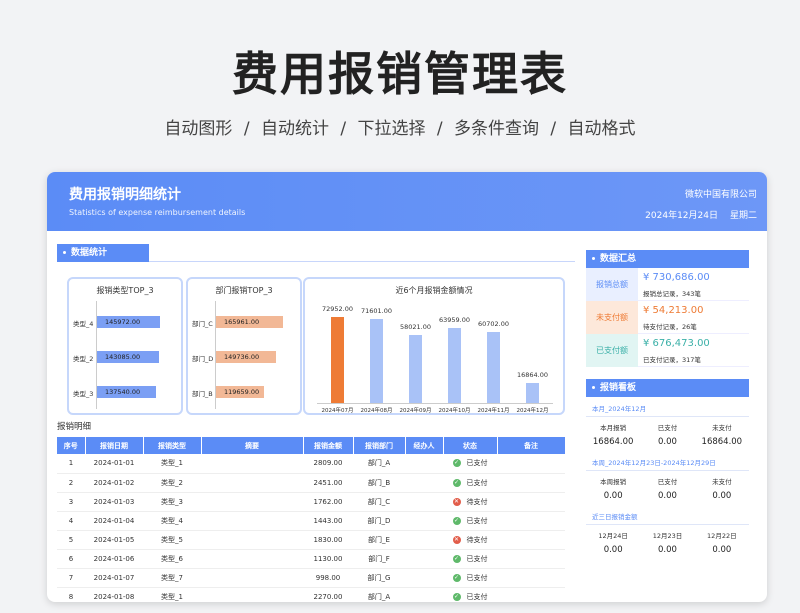 The image size is (800, 613). I want to click on chart-data-label: 72952.00, so click(337, 309).